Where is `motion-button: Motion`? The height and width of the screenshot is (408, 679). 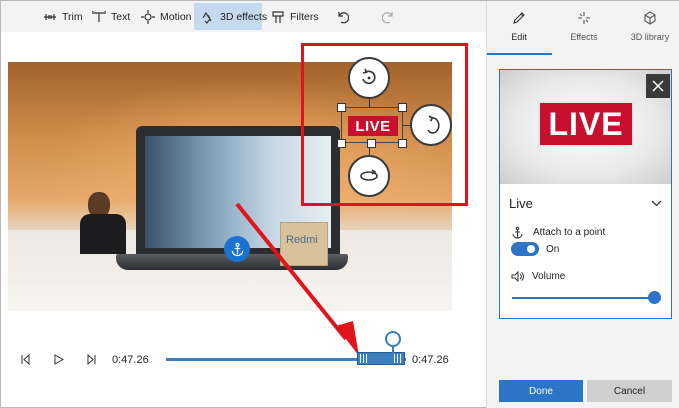
motion-button: Motion is located at coordinates (166, 16).